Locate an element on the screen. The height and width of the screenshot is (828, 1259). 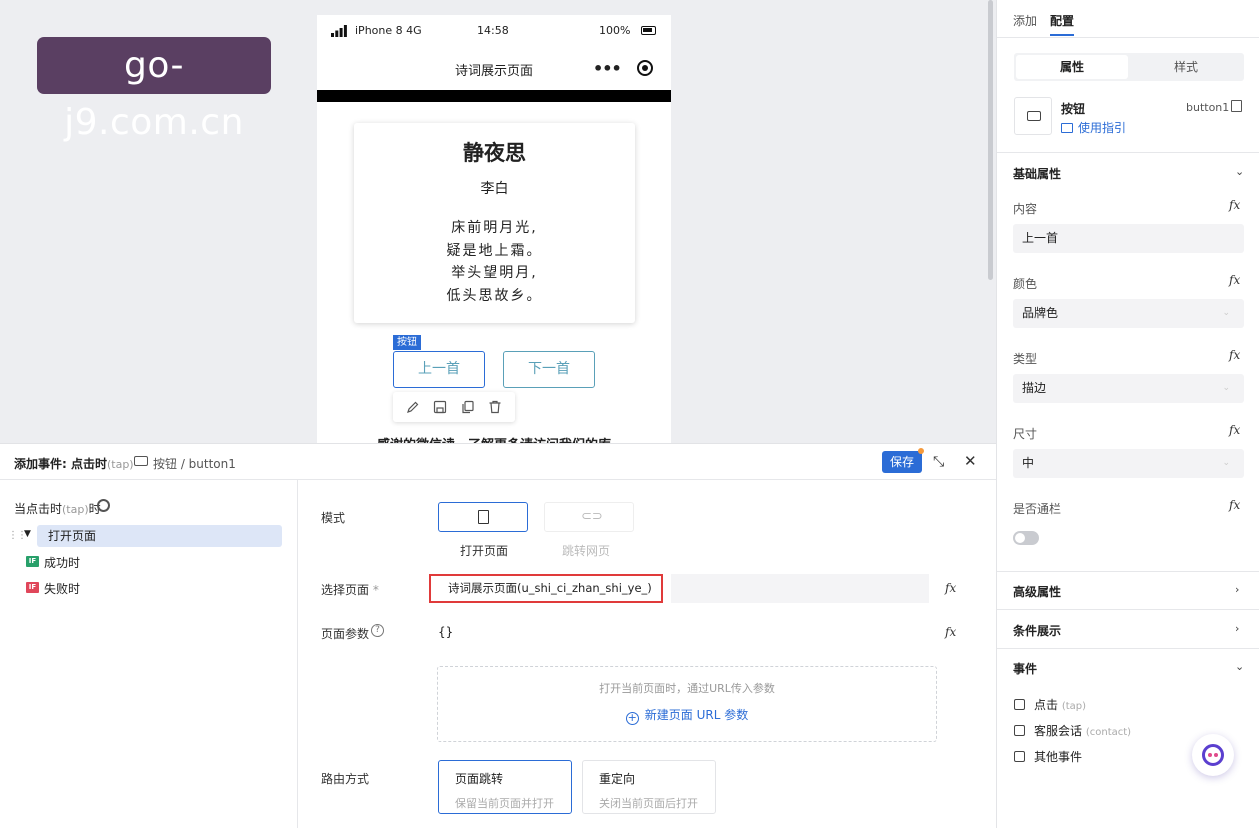
event-tap-label: 点击 is located at coordinates (1046, 705).